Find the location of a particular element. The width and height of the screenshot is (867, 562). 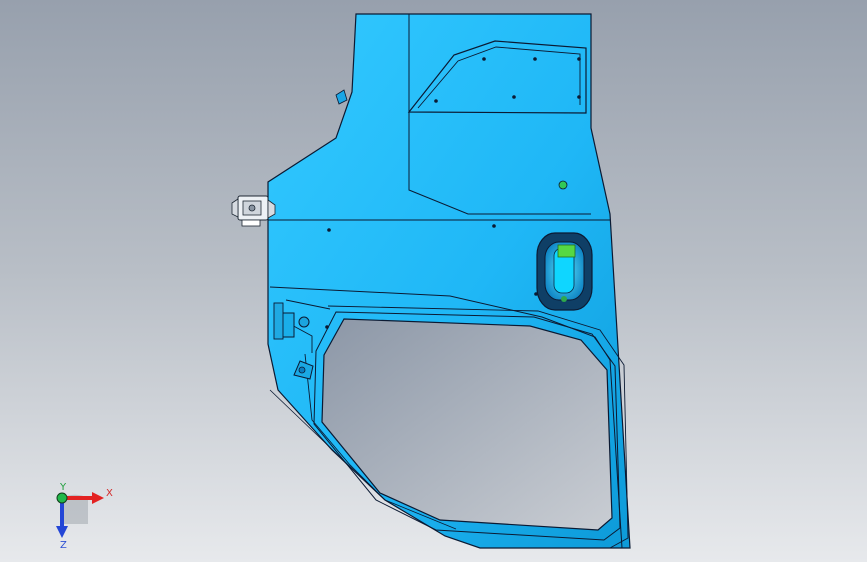

door-handle is located at coordinates (564, 271).